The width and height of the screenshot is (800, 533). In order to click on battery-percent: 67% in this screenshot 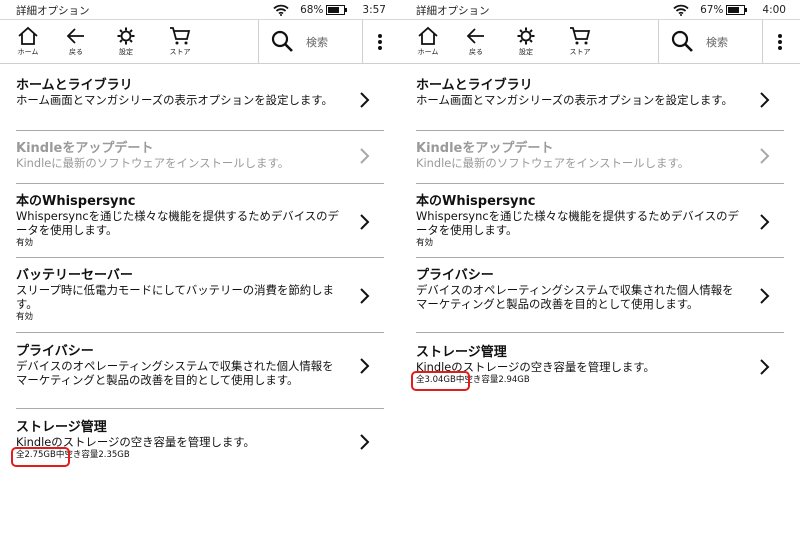, I will do `click(712, 10)`.